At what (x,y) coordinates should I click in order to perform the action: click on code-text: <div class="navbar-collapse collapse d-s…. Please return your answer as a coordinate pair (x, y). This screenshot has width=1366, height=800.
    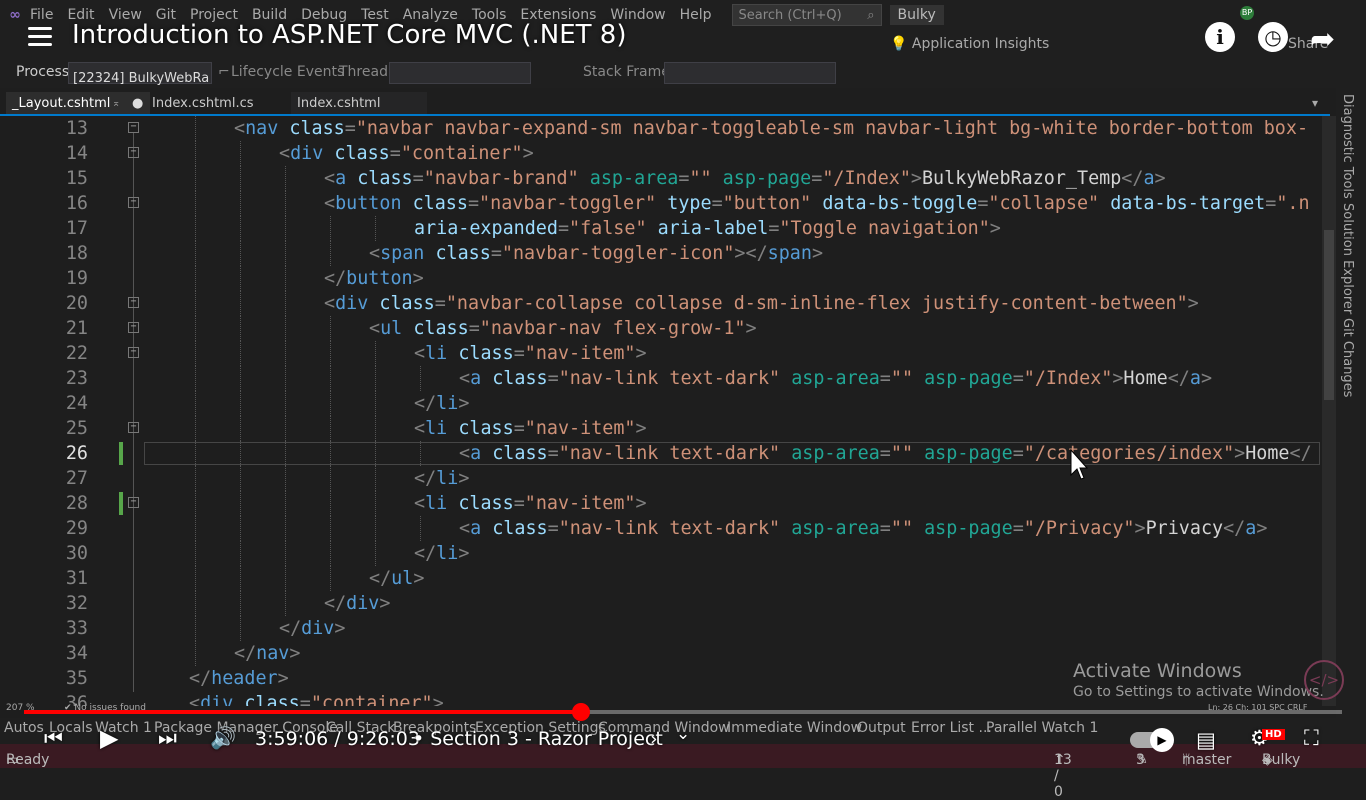
    Looking at the image, I should click on (761, 303).